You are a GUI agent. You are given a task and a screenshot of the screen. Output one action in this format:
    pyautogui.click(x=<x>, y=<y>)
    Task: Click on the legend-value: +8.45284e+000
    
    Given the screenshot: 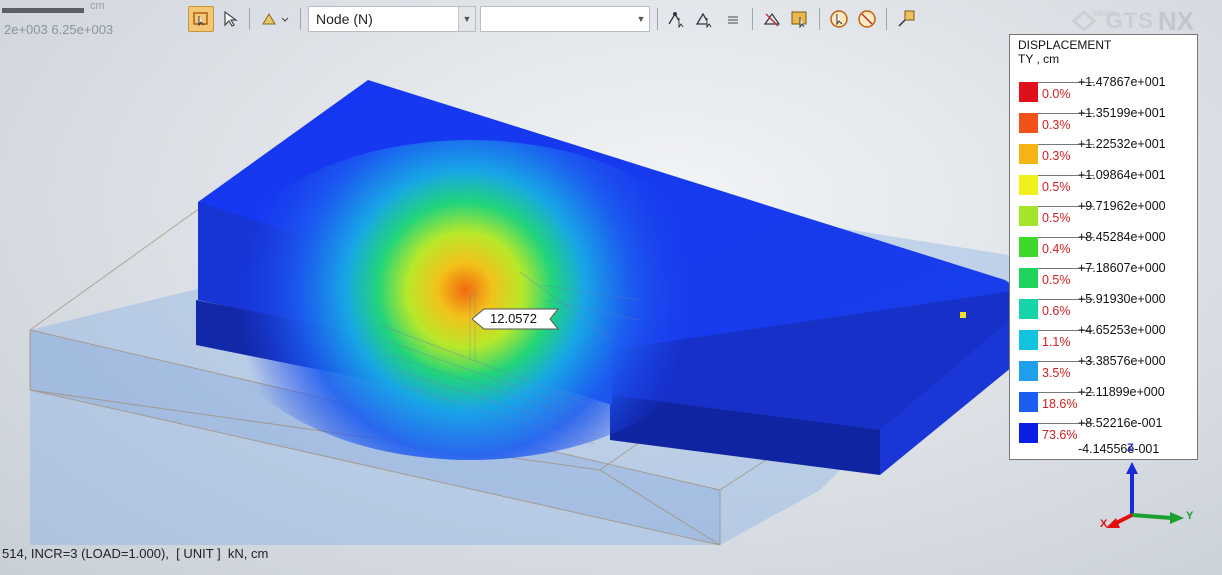 What is the action you would take?
    pyautogui.click(x=1122, y=237)
    